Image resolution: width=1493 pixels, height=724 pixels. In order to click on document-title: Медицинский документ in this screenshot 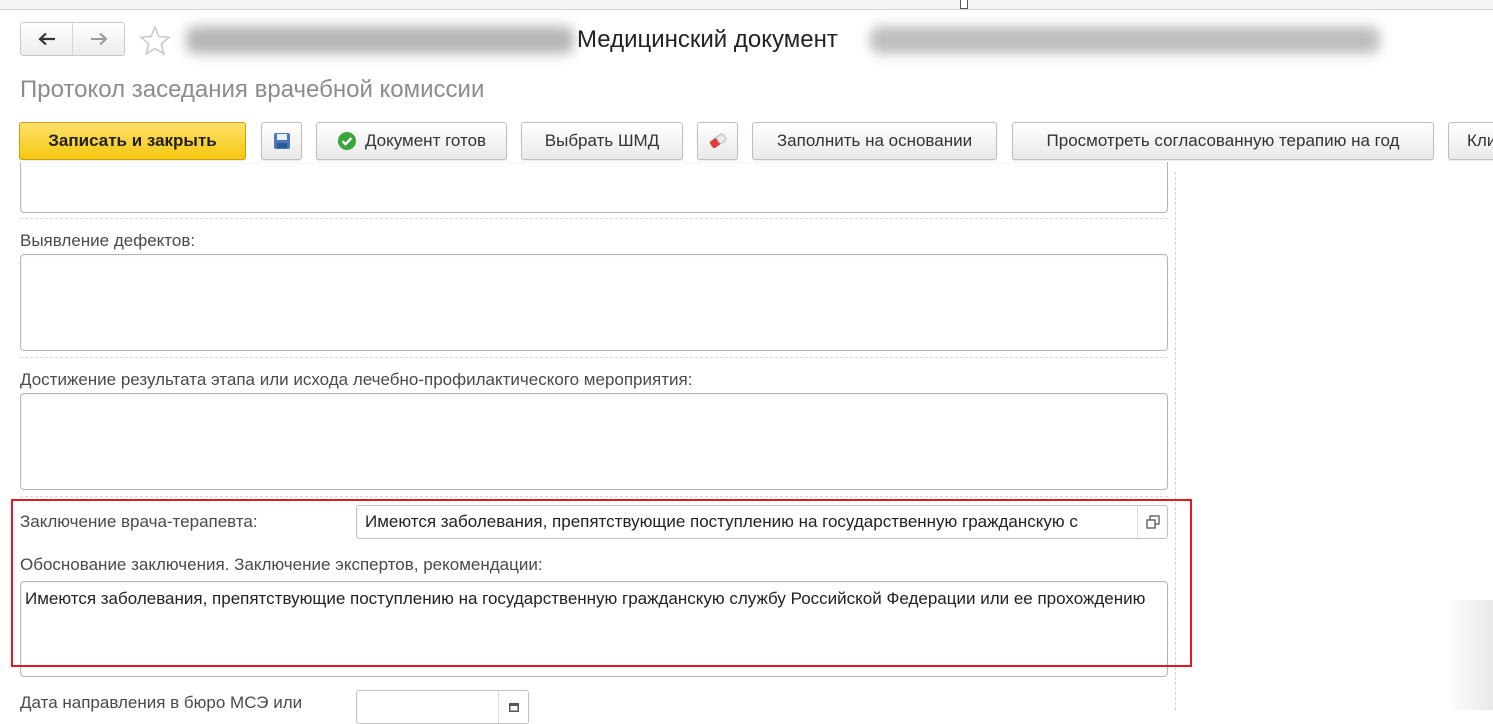, I will do `click(707, 39)`.